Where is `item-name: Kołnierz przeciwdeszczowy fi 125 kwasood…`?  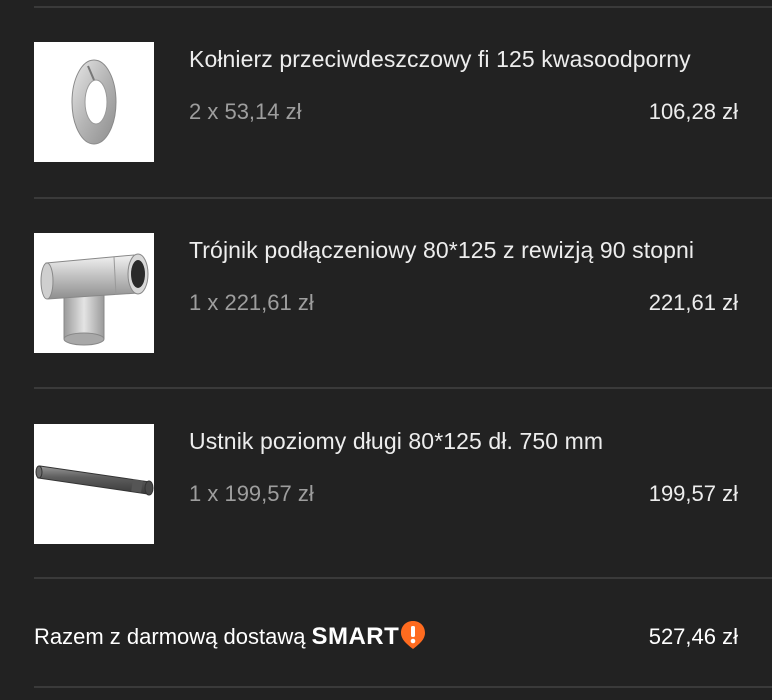 item-name: Kołnierz przeciwdeszczowy fi 125 kwasood… is located at coordinates (440, 59).